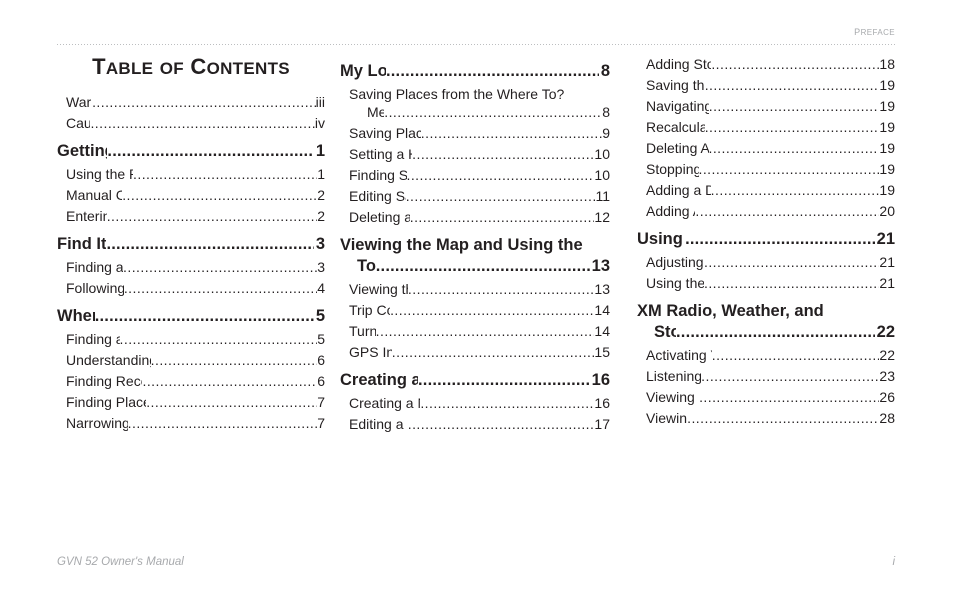 The image size is (954, 608). Describe the element at coordinates (766, 374) in the screenshot. I see `toc-sub-entry: Listening to XM Radio 23` at that location.